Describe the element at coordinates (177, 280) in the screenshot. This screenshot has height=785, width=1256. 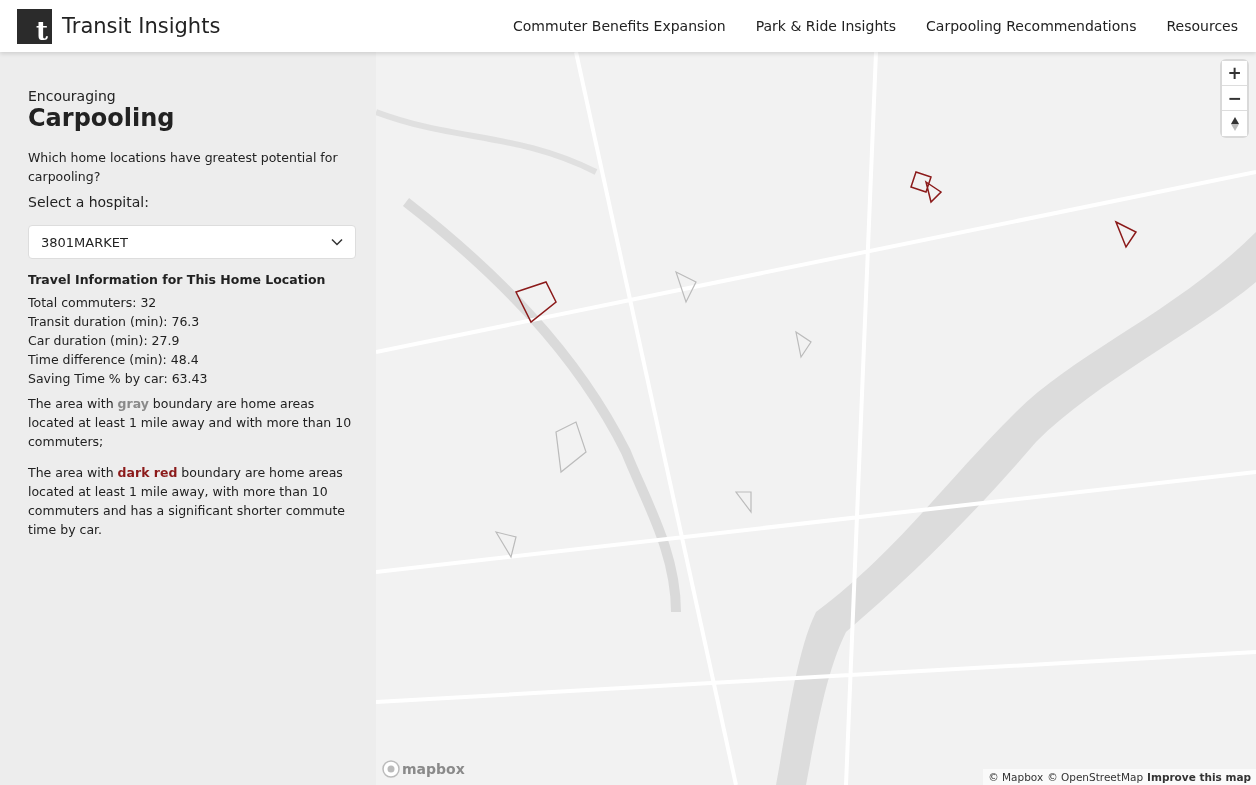
I see `info-heading: Travel Information for This Home Location` at that location.